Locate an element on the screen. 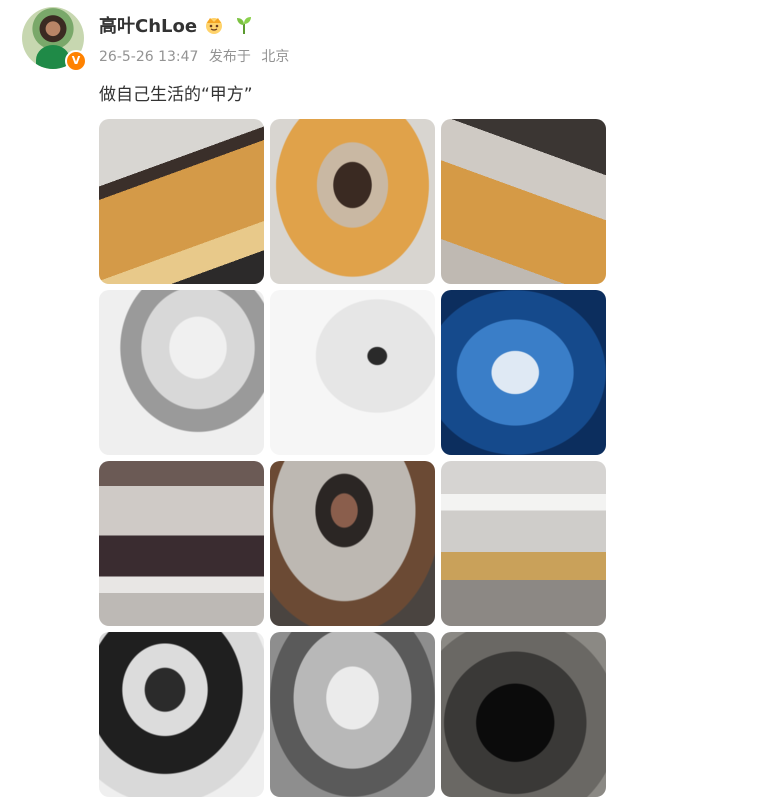  post-source-prefix: 发布于 is located at coordinates (229, 57).